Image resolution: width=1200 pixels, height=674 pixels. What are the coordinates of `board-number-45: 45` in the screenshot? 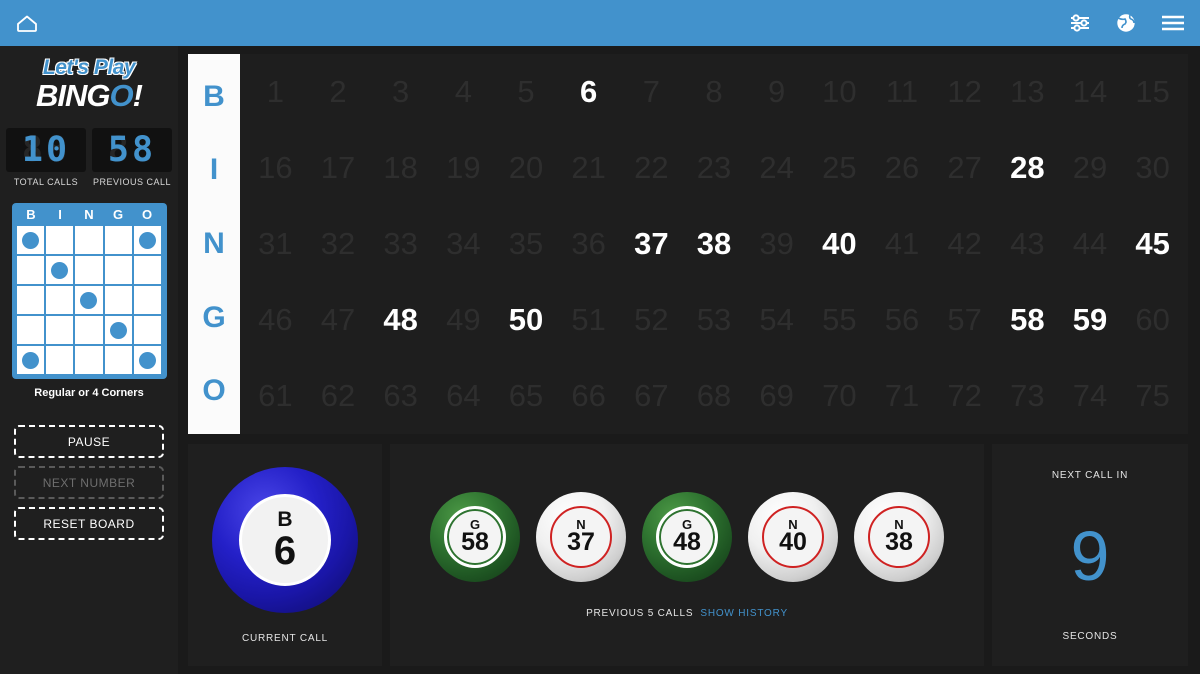 It's located at (1152, 244).